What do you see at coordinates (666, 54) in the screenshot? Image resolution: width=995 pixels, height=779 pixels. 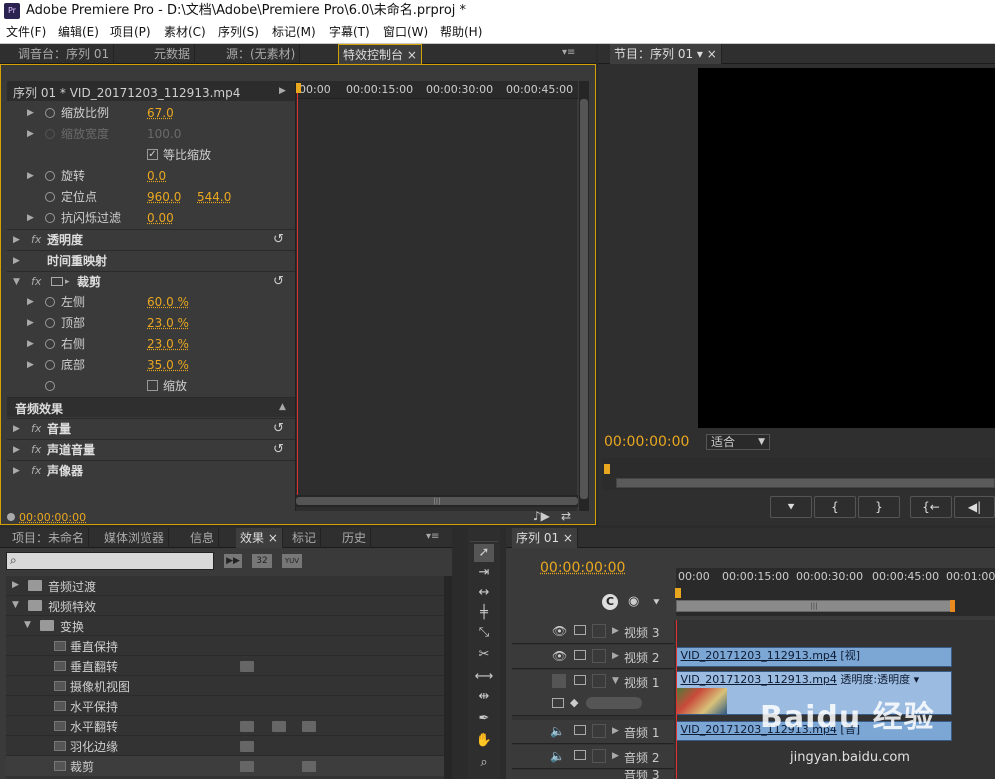 I see `tab-program: 节目：序列 01 ▾ ×` at bounding box center [666, 54].